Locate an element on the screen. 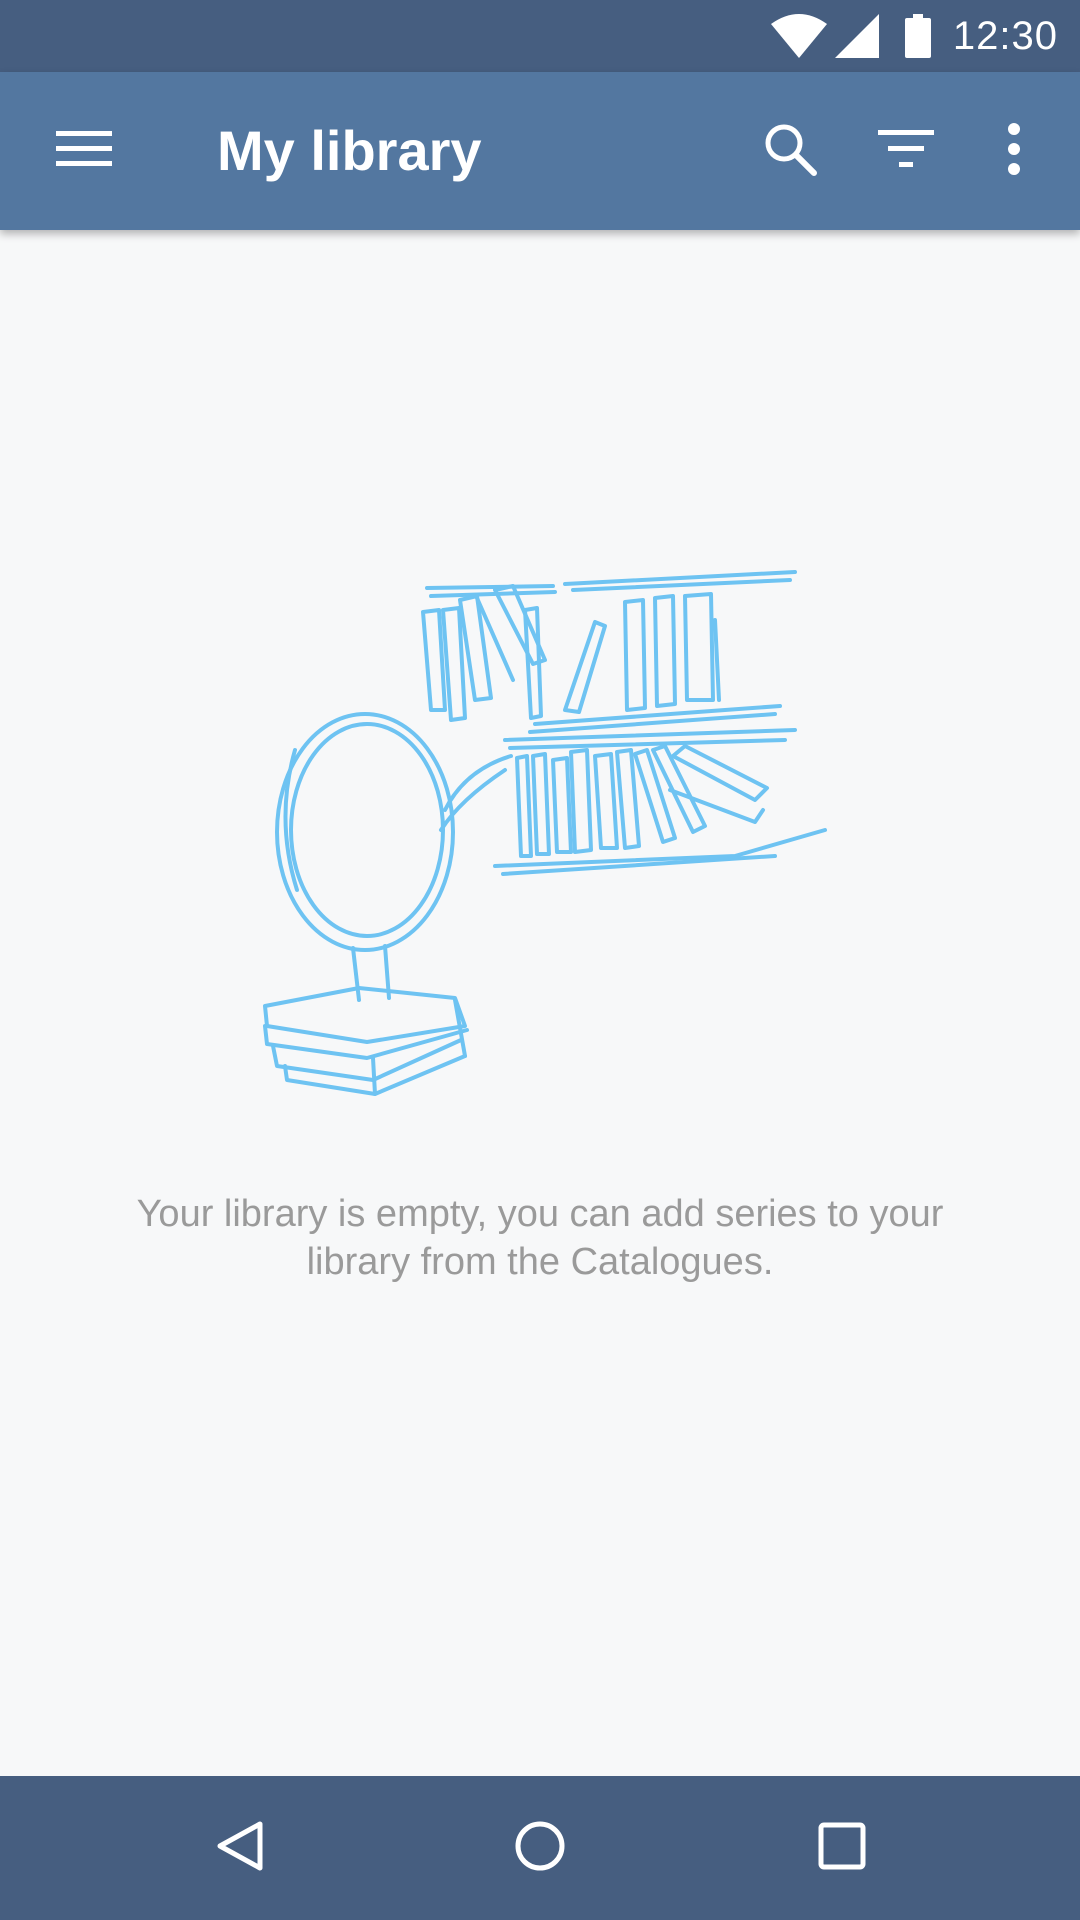 The image size is (1080, 1920). back-button is located at coordinates (240, 1848).